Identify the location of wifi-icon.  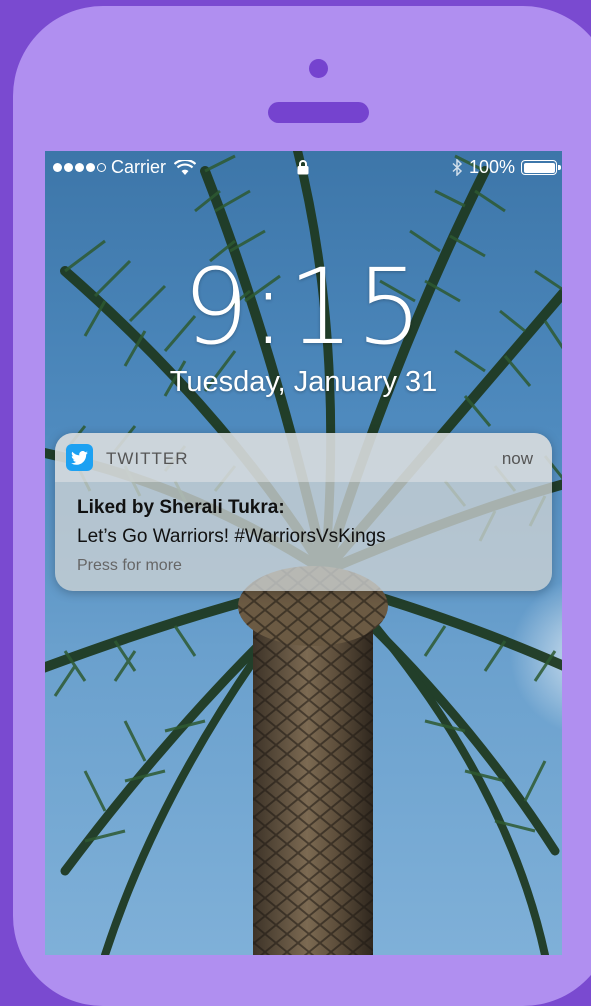
(185, 167).